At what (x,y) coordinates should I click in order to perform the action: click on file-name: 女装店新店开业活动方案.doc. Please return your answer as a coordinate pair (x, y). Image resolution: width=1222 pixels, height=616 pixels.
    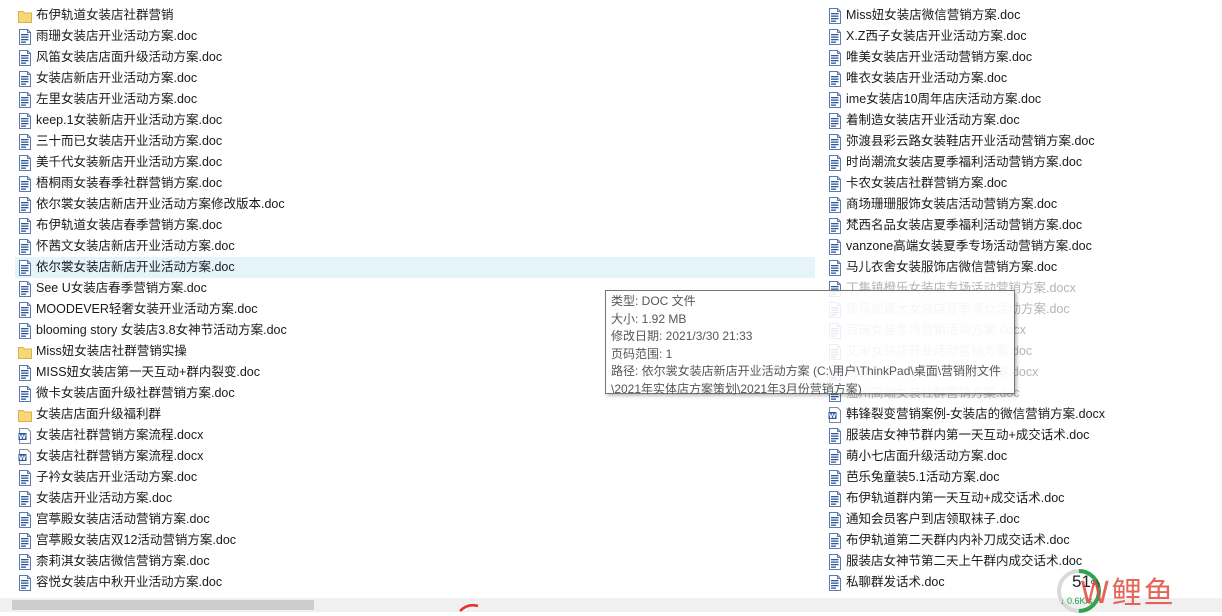
    Looking at the image, I should click on (117, 78).